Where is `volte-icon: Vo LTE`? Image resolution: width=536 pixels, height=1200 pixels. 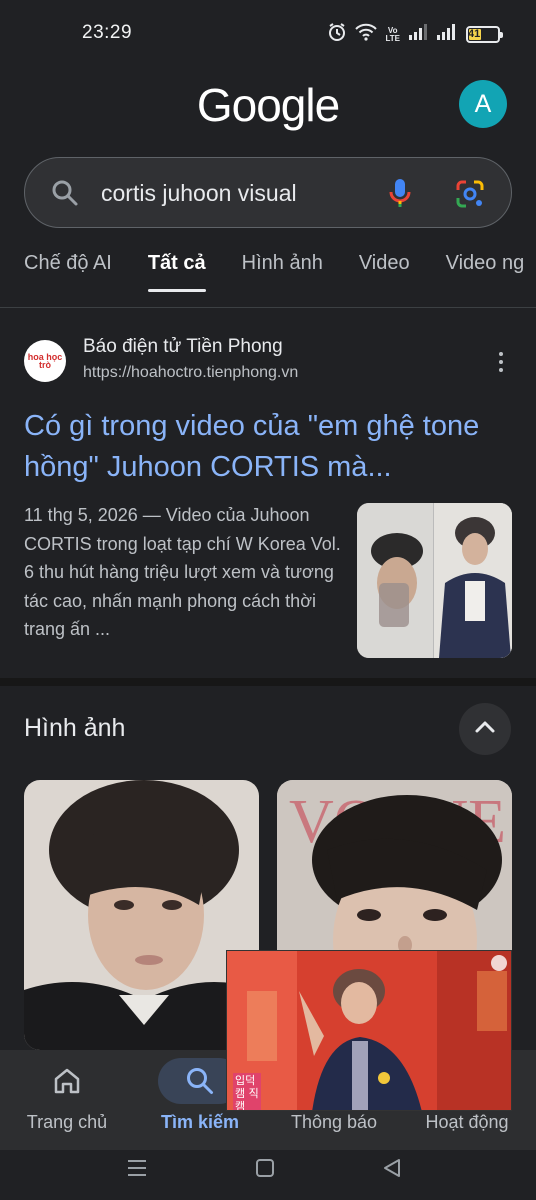
volte-icon: Vo LTE is located at coordinates (392, 34).